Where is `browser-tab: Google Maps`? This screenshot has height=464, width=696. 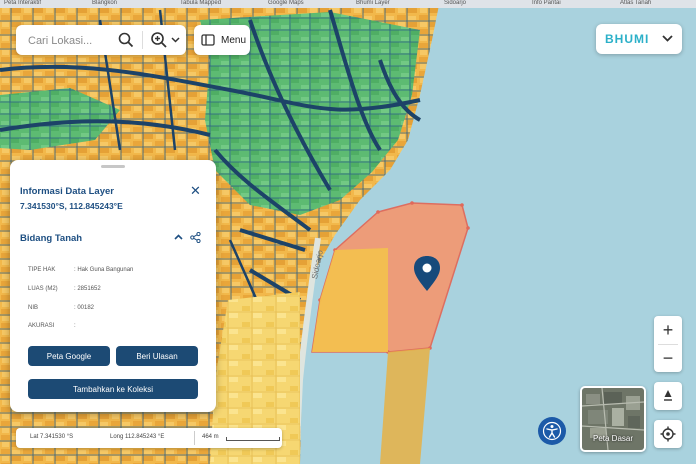 browser-tab: Google Maps is located at coordinates (286, 4).